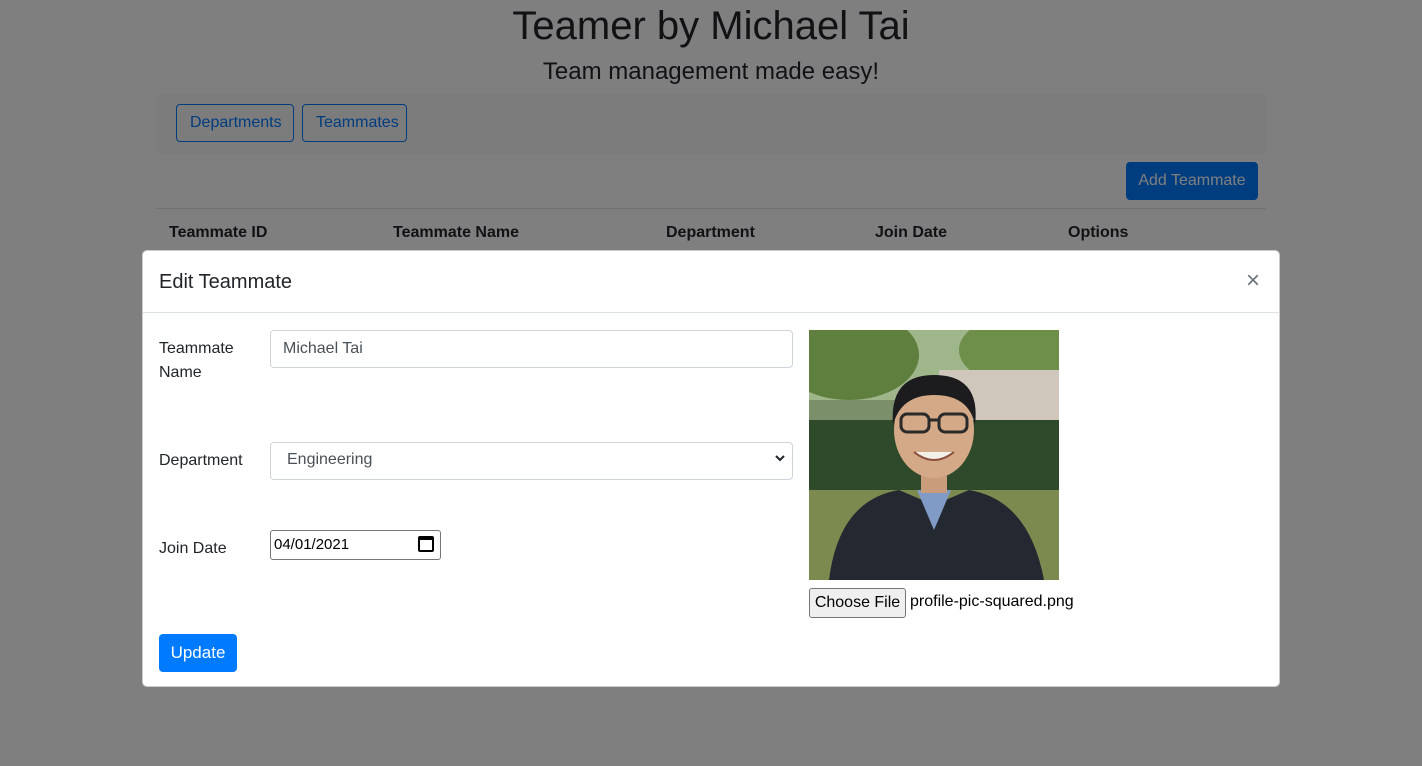 This screenshot has height=766, width=1422. Describe the element at coordinates (1253, 281) in the screenshot. I see `close-icon: ×` at that location.